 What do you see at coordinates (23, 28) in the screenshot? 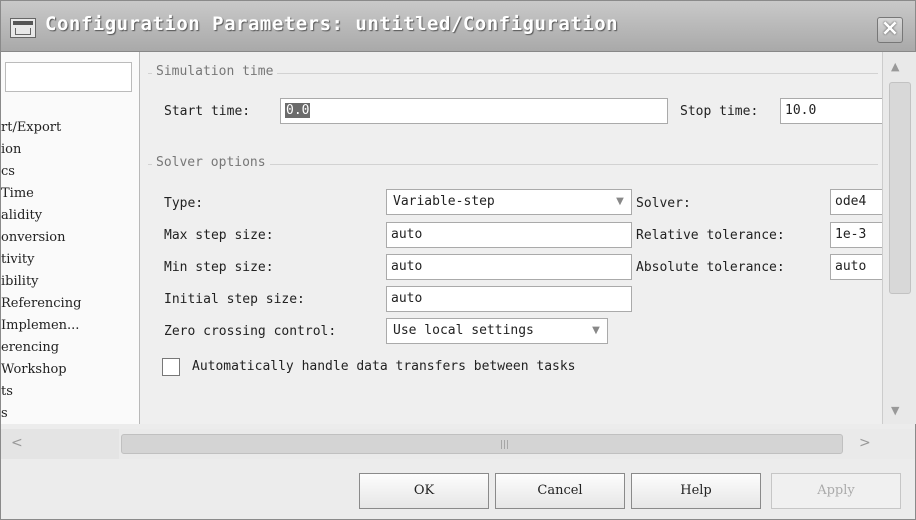
I see `simulink-model-icon` at bounding box center [23, 28].